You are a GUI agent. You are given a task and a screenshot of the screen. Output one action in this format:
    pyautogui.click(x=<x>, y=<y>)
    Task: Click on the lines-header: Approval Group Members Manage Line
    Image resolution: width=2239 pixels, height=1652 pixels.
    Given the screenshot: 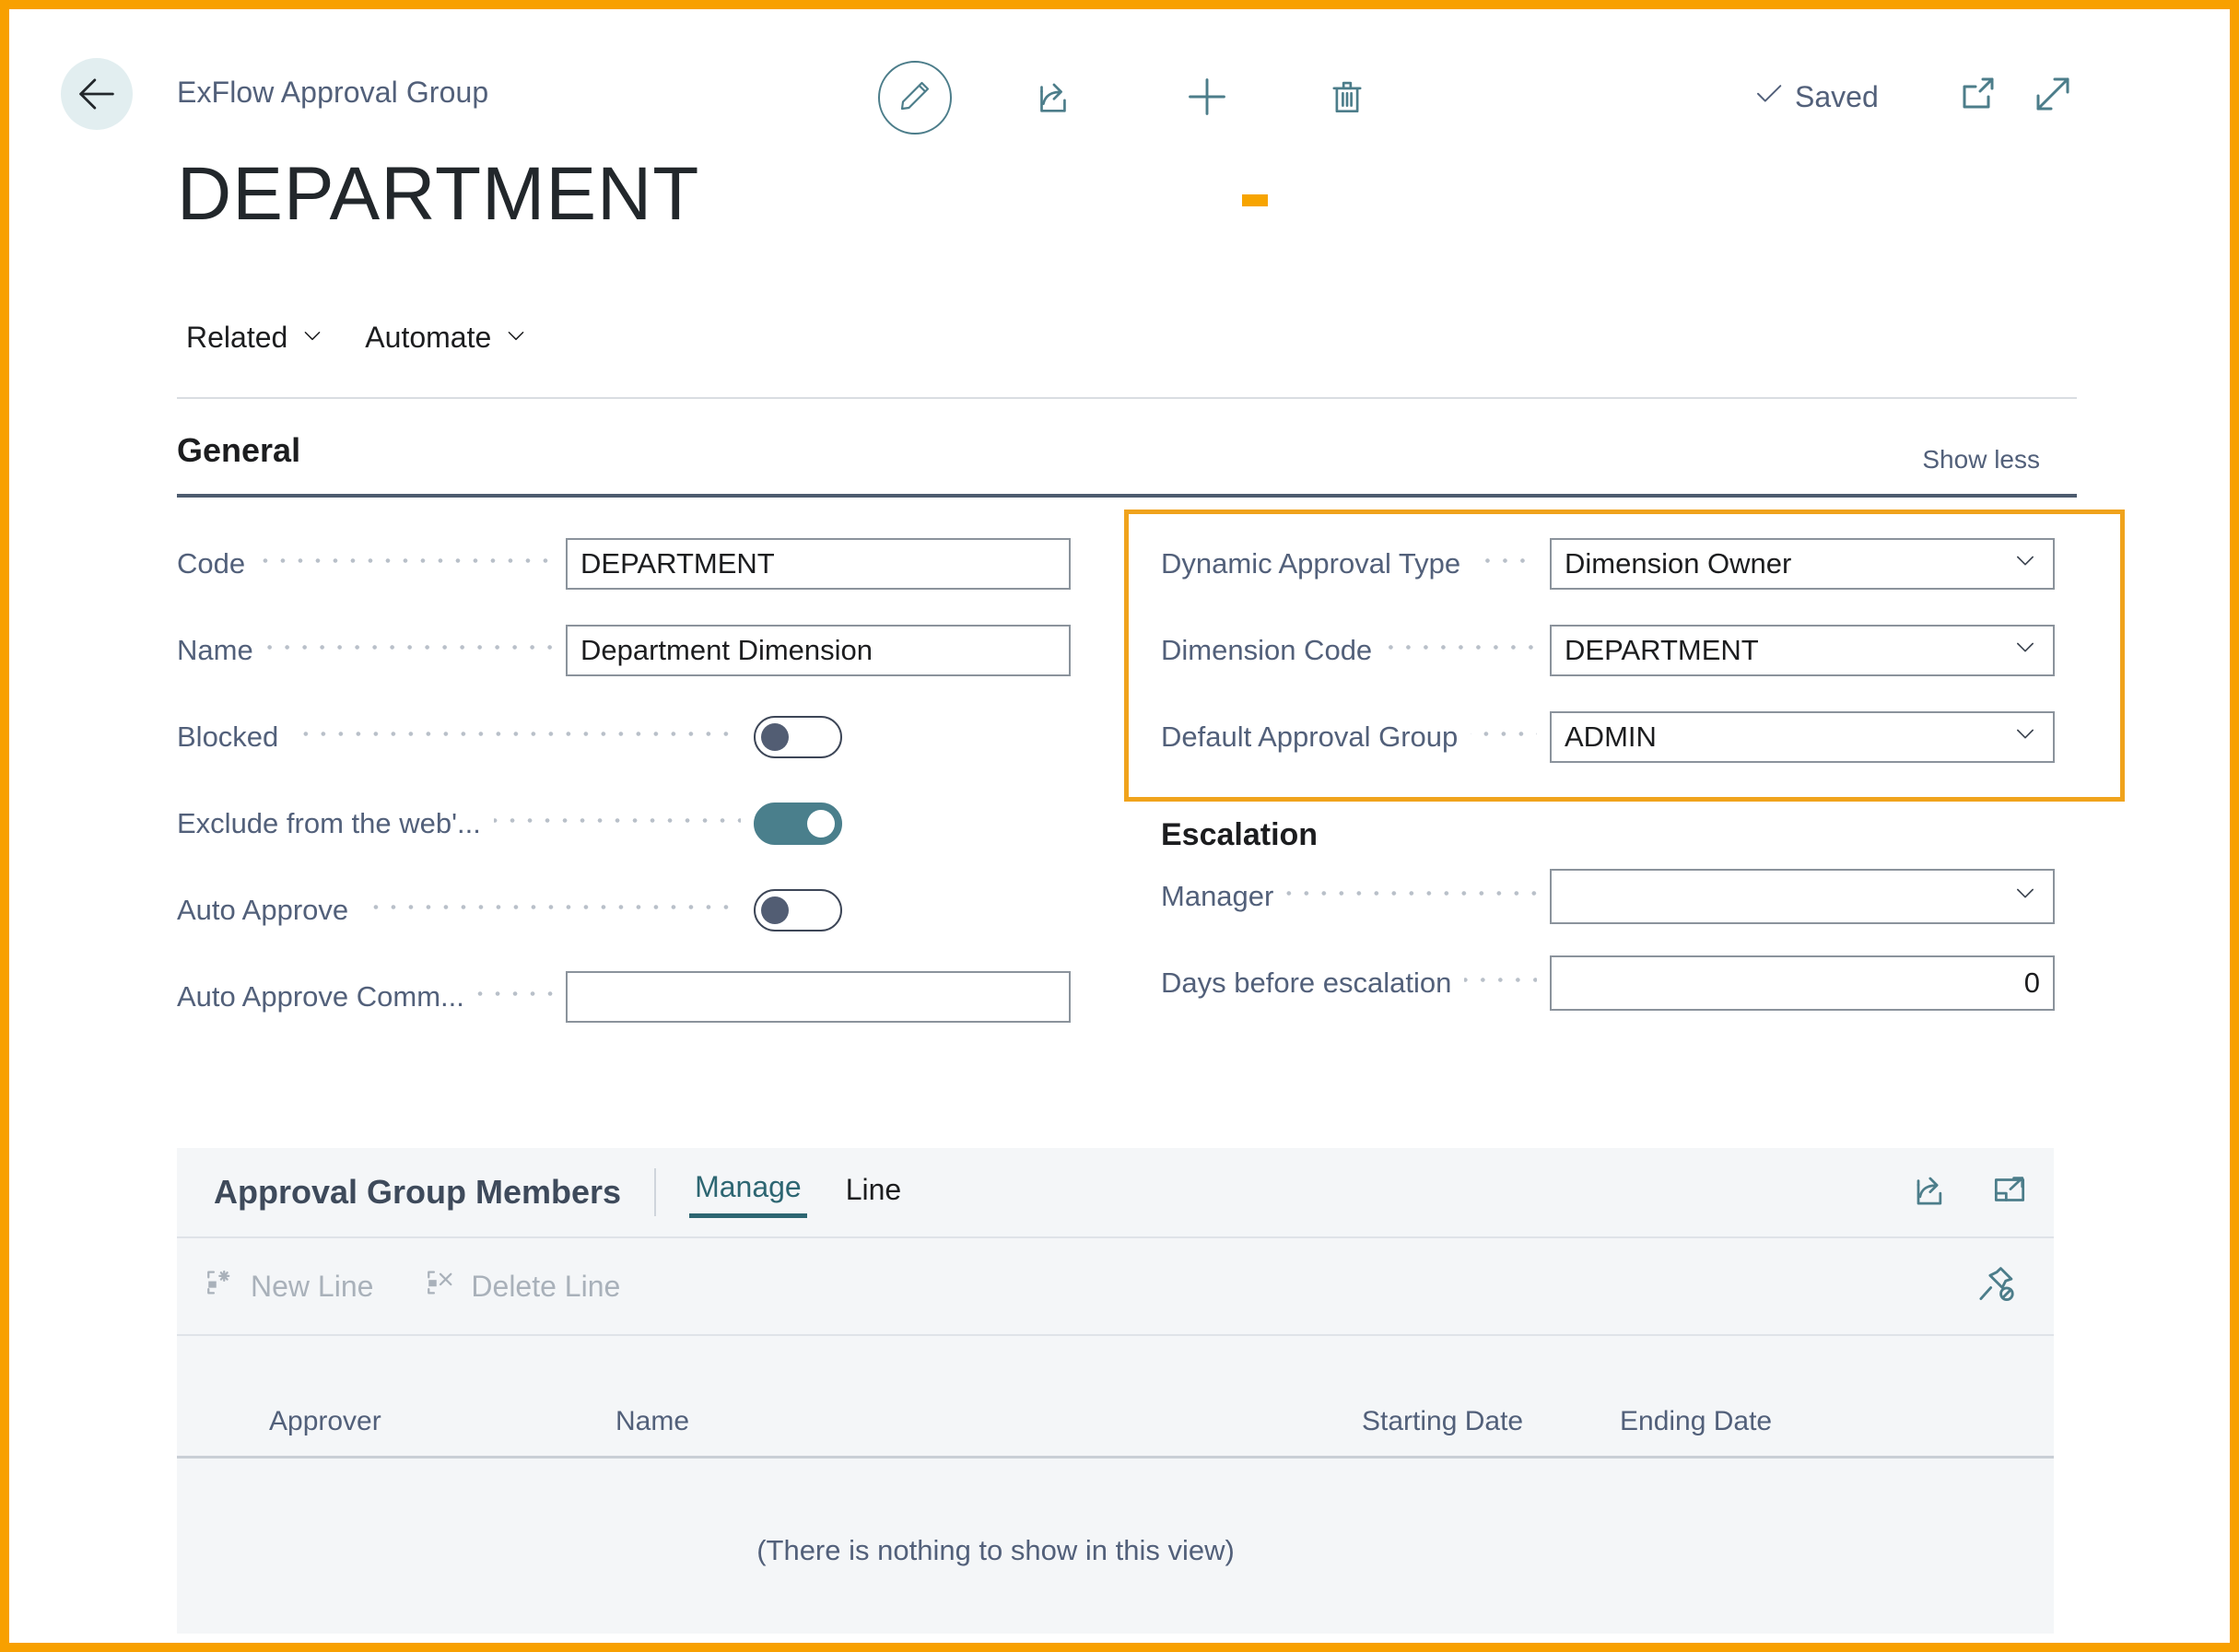 What is the action you would take?
    pyautogui.click(x=1115, y=1193)
    